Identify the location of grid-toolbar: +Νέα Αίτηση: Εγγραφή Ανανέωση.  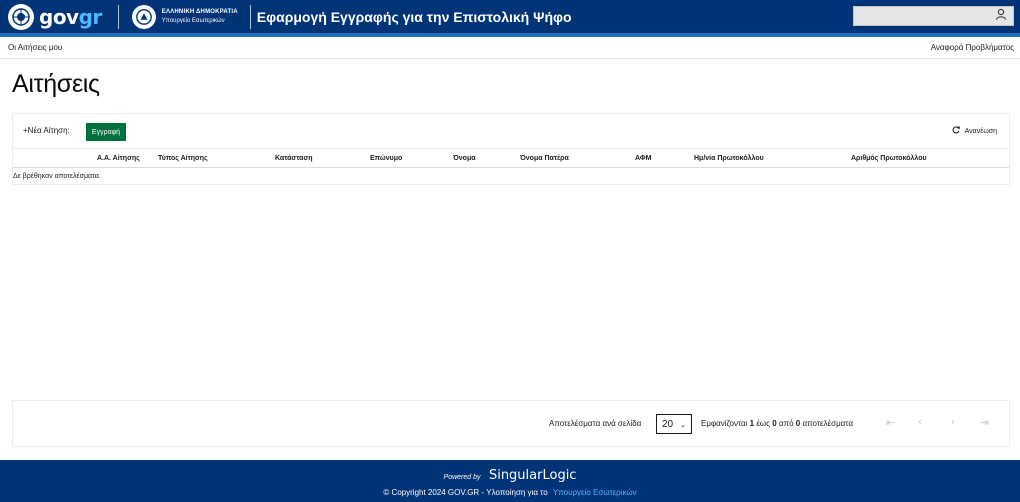
(511, 131).